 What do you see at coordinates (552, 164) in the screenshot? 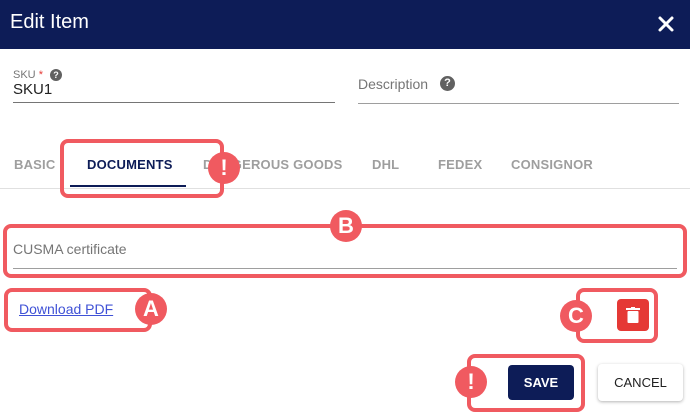
I see `tab-consignor: CONSIGNOR` at bounding box center [552, 164].